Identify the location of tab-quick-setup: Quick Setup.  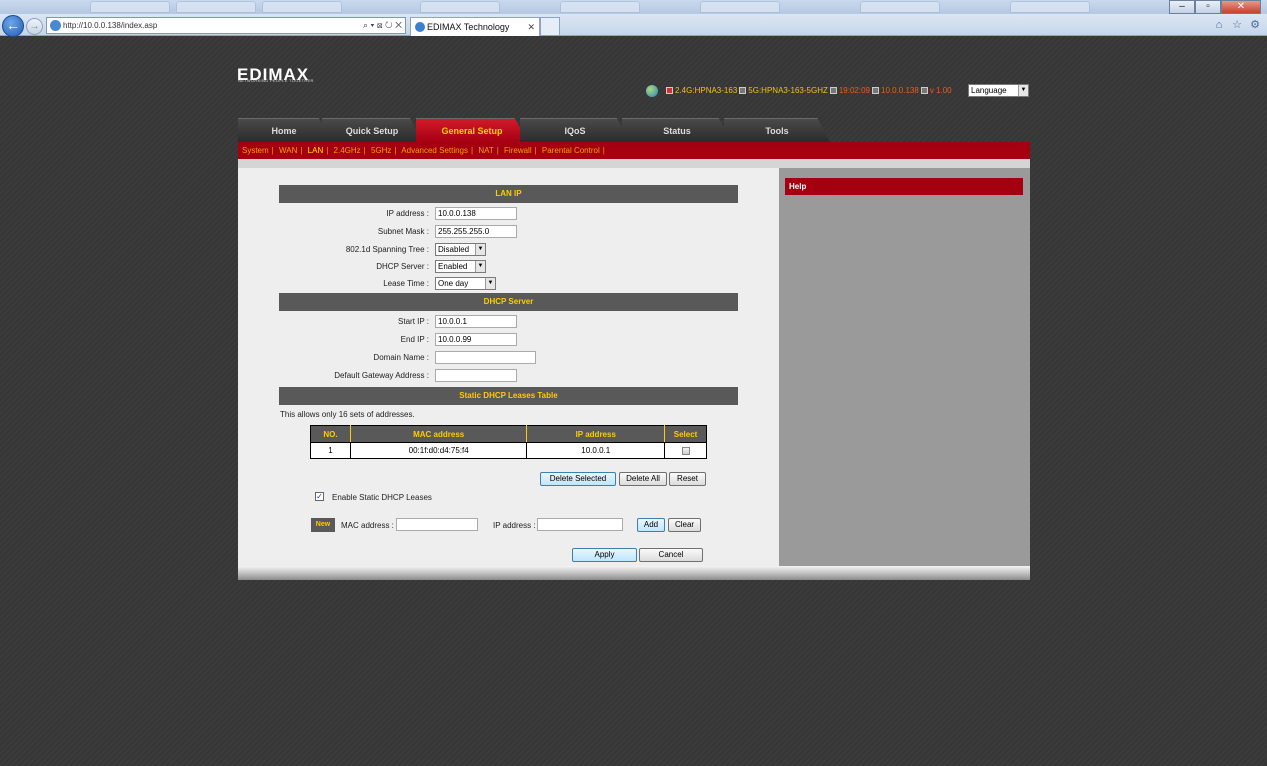
(372, 130).